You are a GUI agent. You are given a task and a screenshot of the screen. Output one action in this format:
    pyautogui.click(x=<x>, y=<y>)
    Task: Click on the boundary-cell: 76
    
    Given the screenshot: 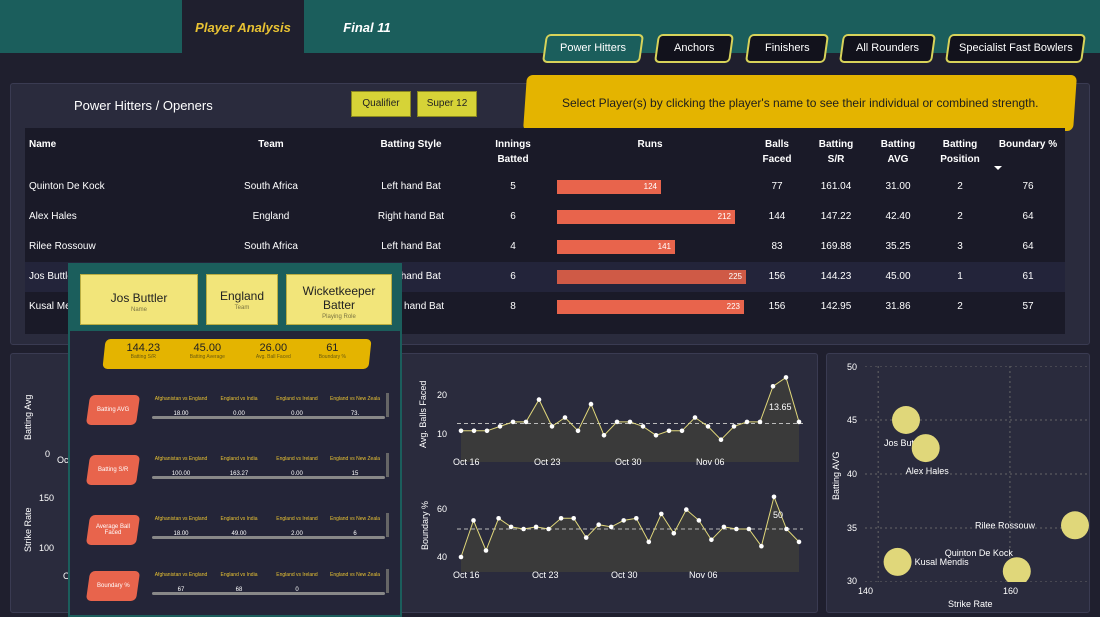 What is the action you would take?
    pyautogui.click(x=1028, y=186)
    